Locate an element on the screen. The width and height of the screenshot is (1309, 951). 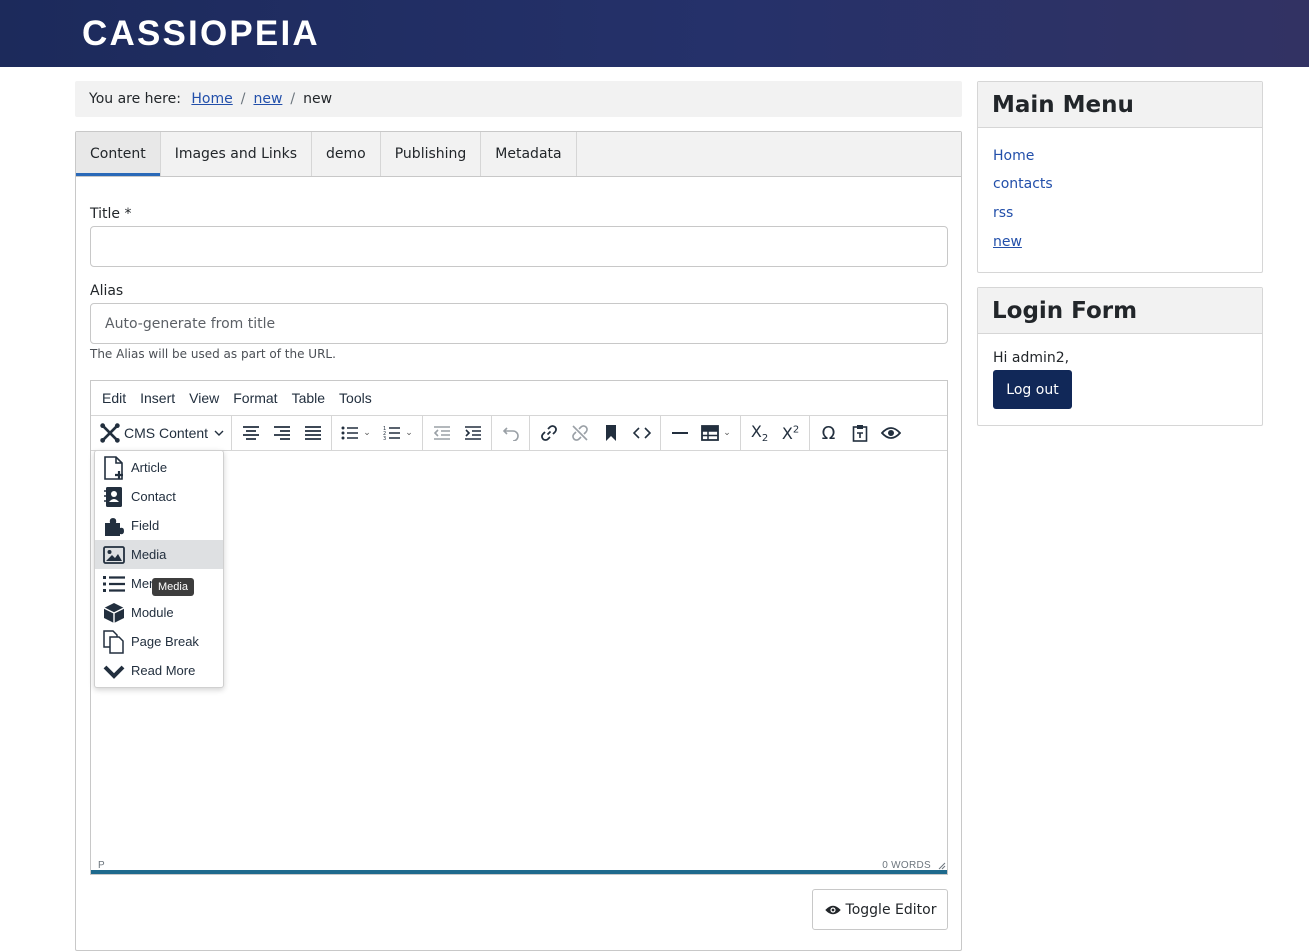
joomla-icon is located at coordinates (110, 433).